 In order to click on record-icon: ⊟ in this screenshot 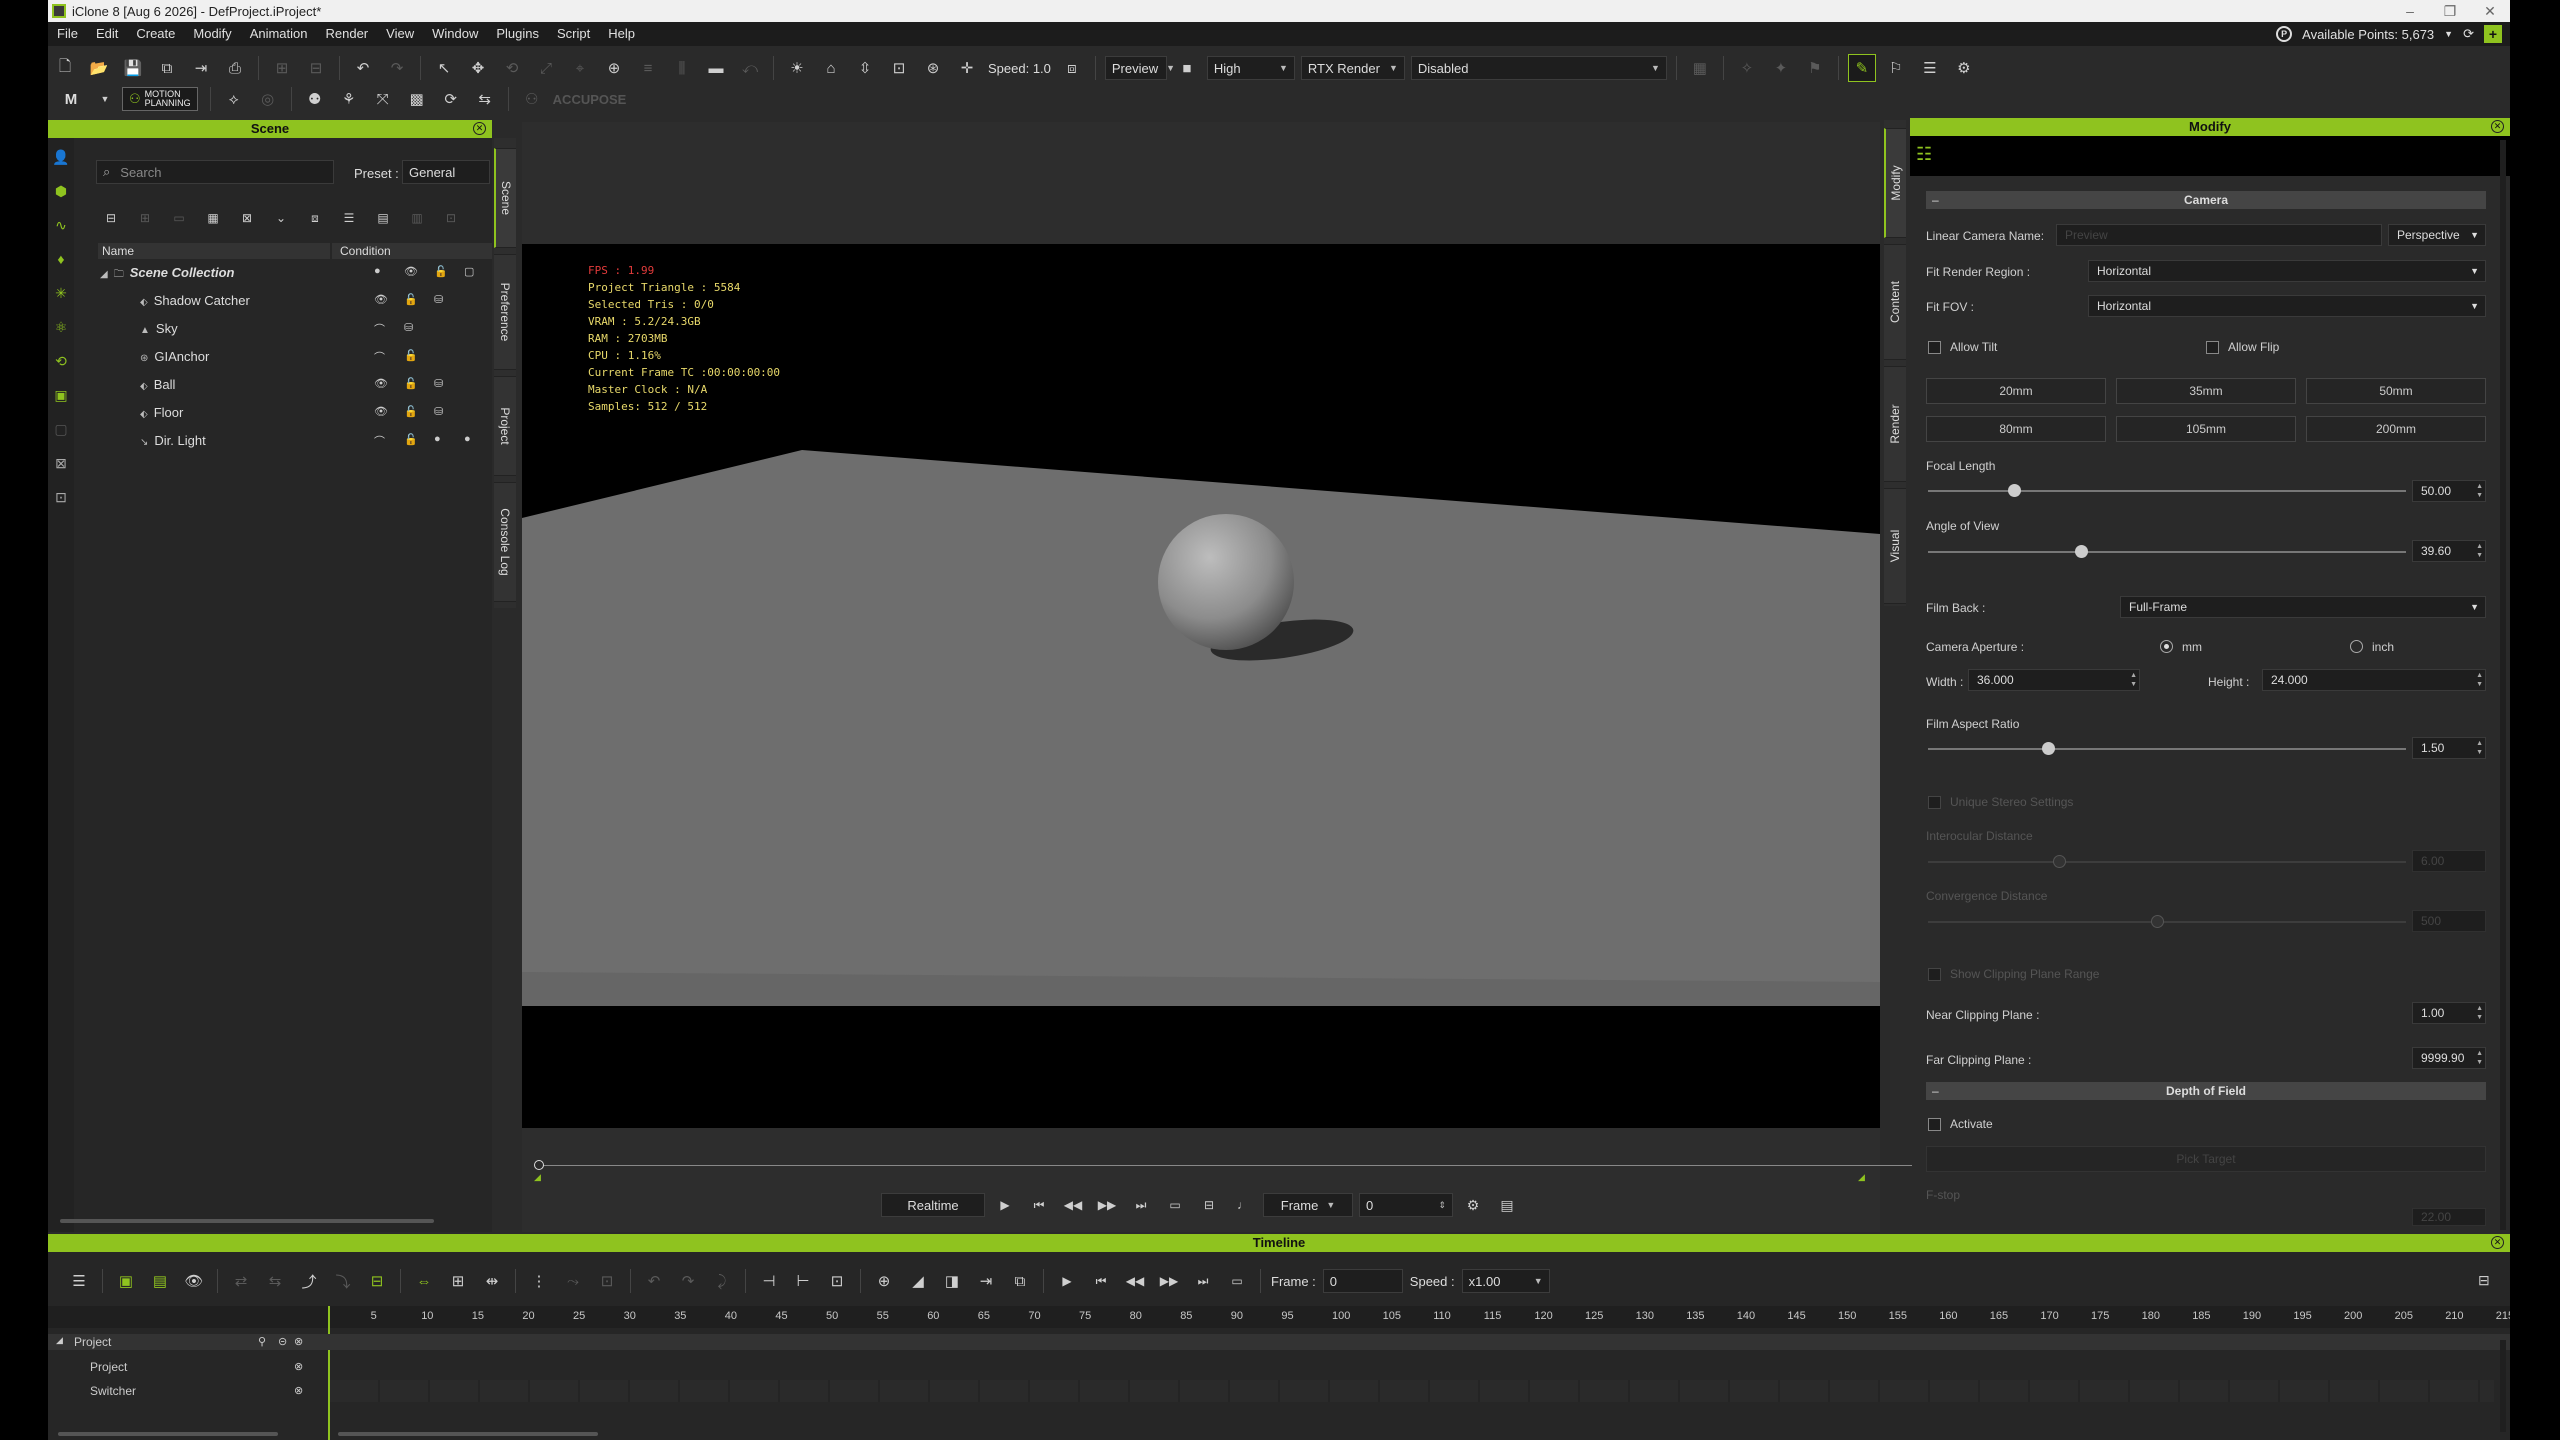, I will do `click(1209, 1205)`.